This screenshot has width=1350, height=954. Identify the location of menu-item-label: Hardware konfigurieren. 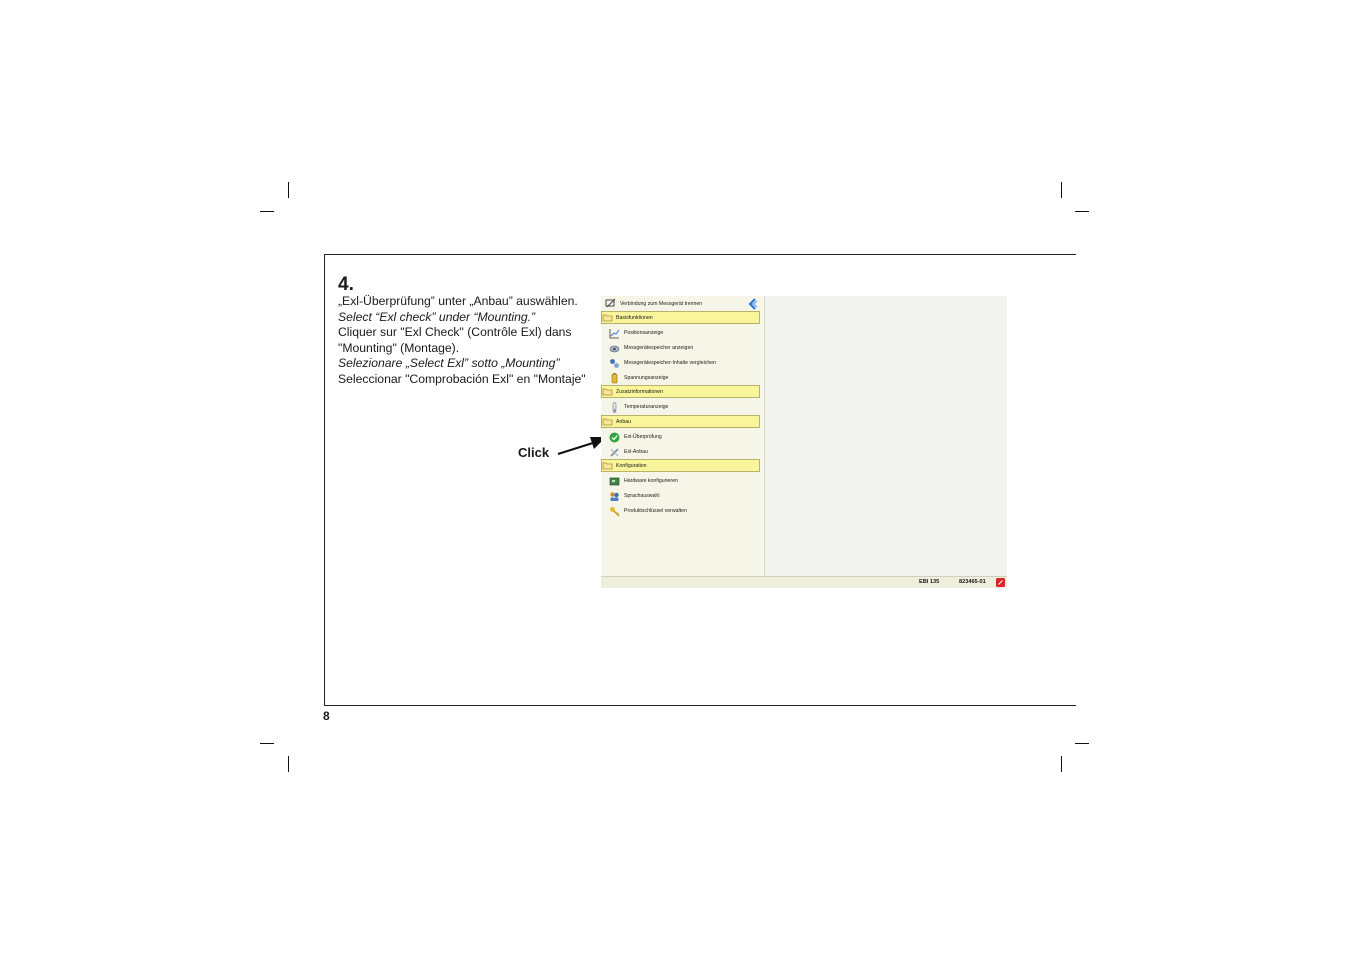
(651, 481).